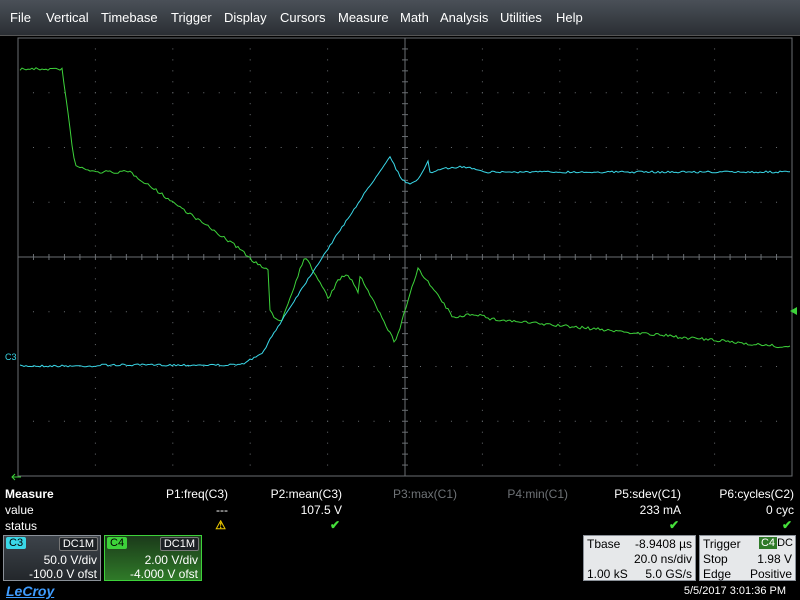  I want to click on param-p2-name: P2:mean(C3), so click(306, 494).